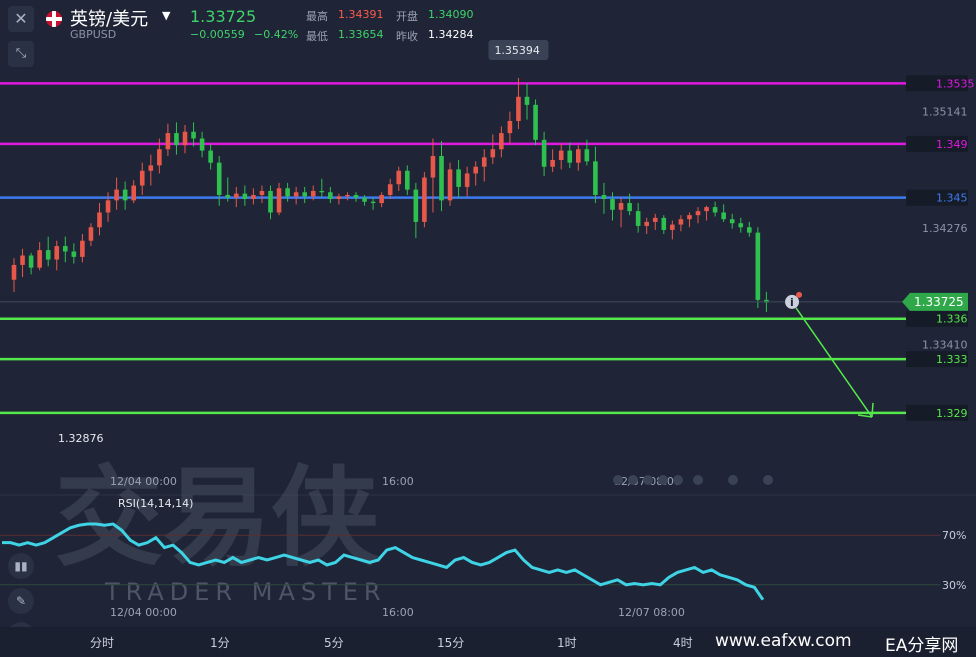 This screenshot has width=976, height=657. I want to click on price-axis-label: 1.34276, so click(945, 228).